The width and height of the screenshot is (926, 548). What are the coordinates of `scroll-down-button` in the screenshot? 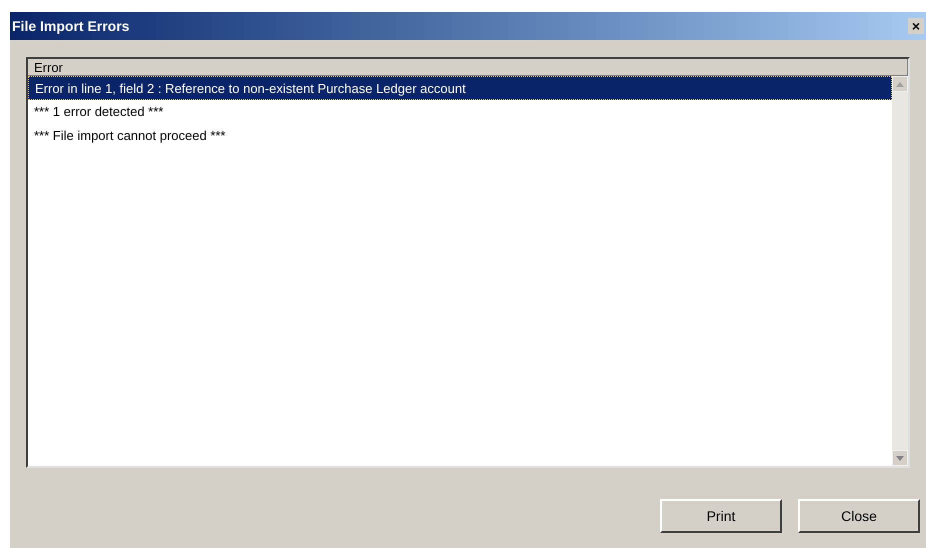 It's located at (900, 458).